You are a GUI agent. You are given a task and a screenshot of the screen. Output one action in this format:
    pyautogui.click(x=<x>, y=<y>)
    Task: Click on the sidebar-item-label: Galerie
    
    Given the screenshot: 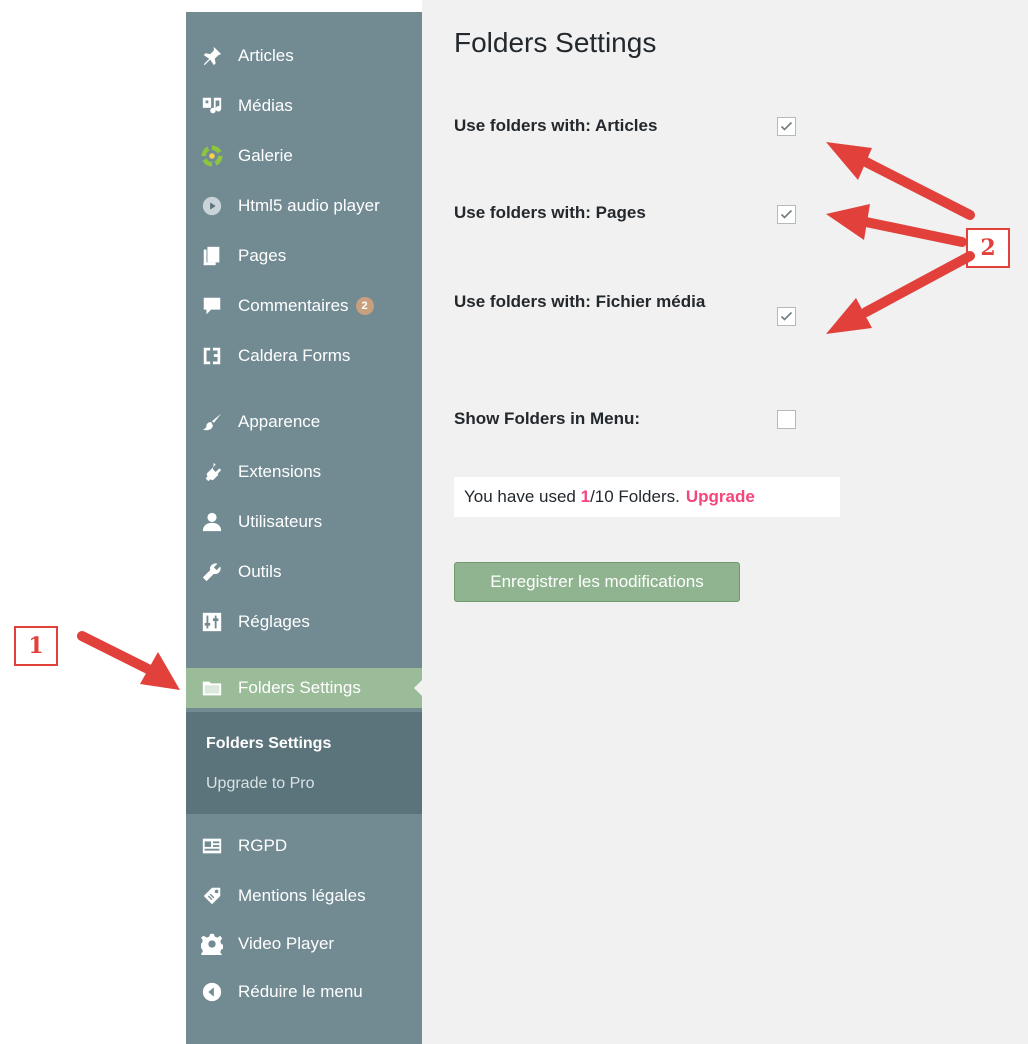 What is the action you would take?
    pyautogui.click(x=265, y=155)
    